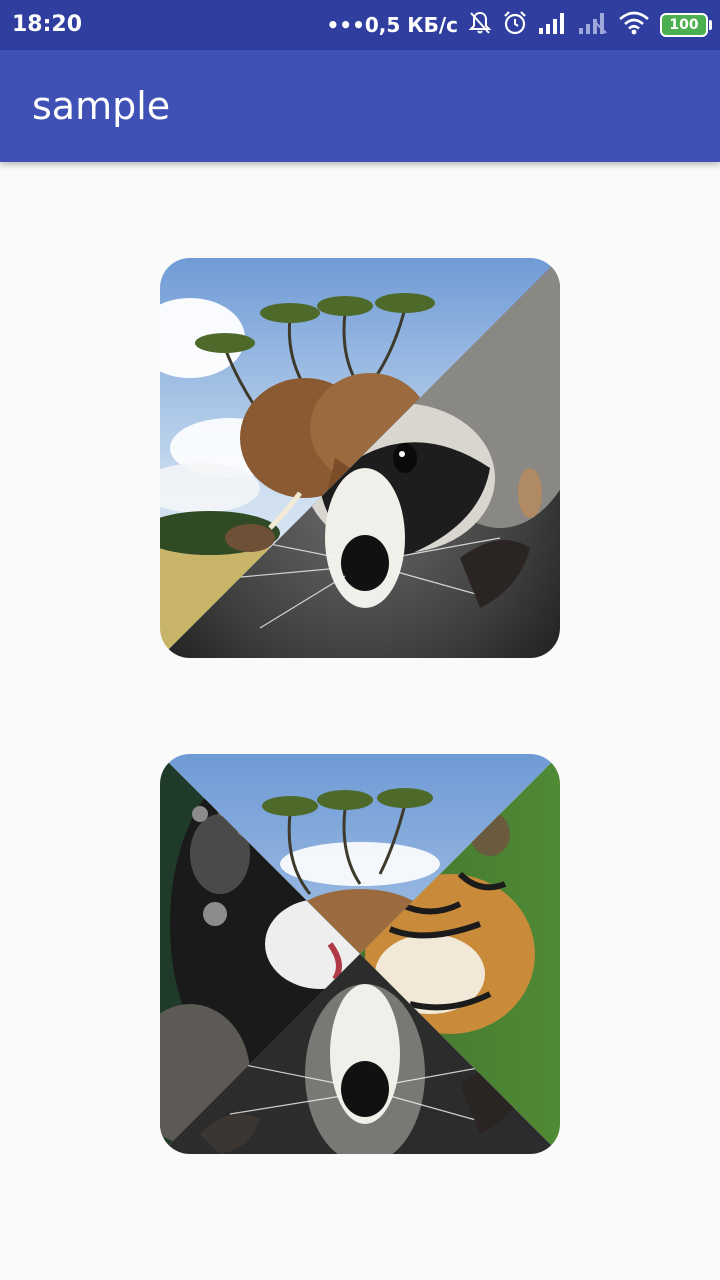 The width and height of the screenshot is (720, 1280). Describe the element at coordinates (47, 24) in the screenshot. I see `status-time: 18:20` at that location.